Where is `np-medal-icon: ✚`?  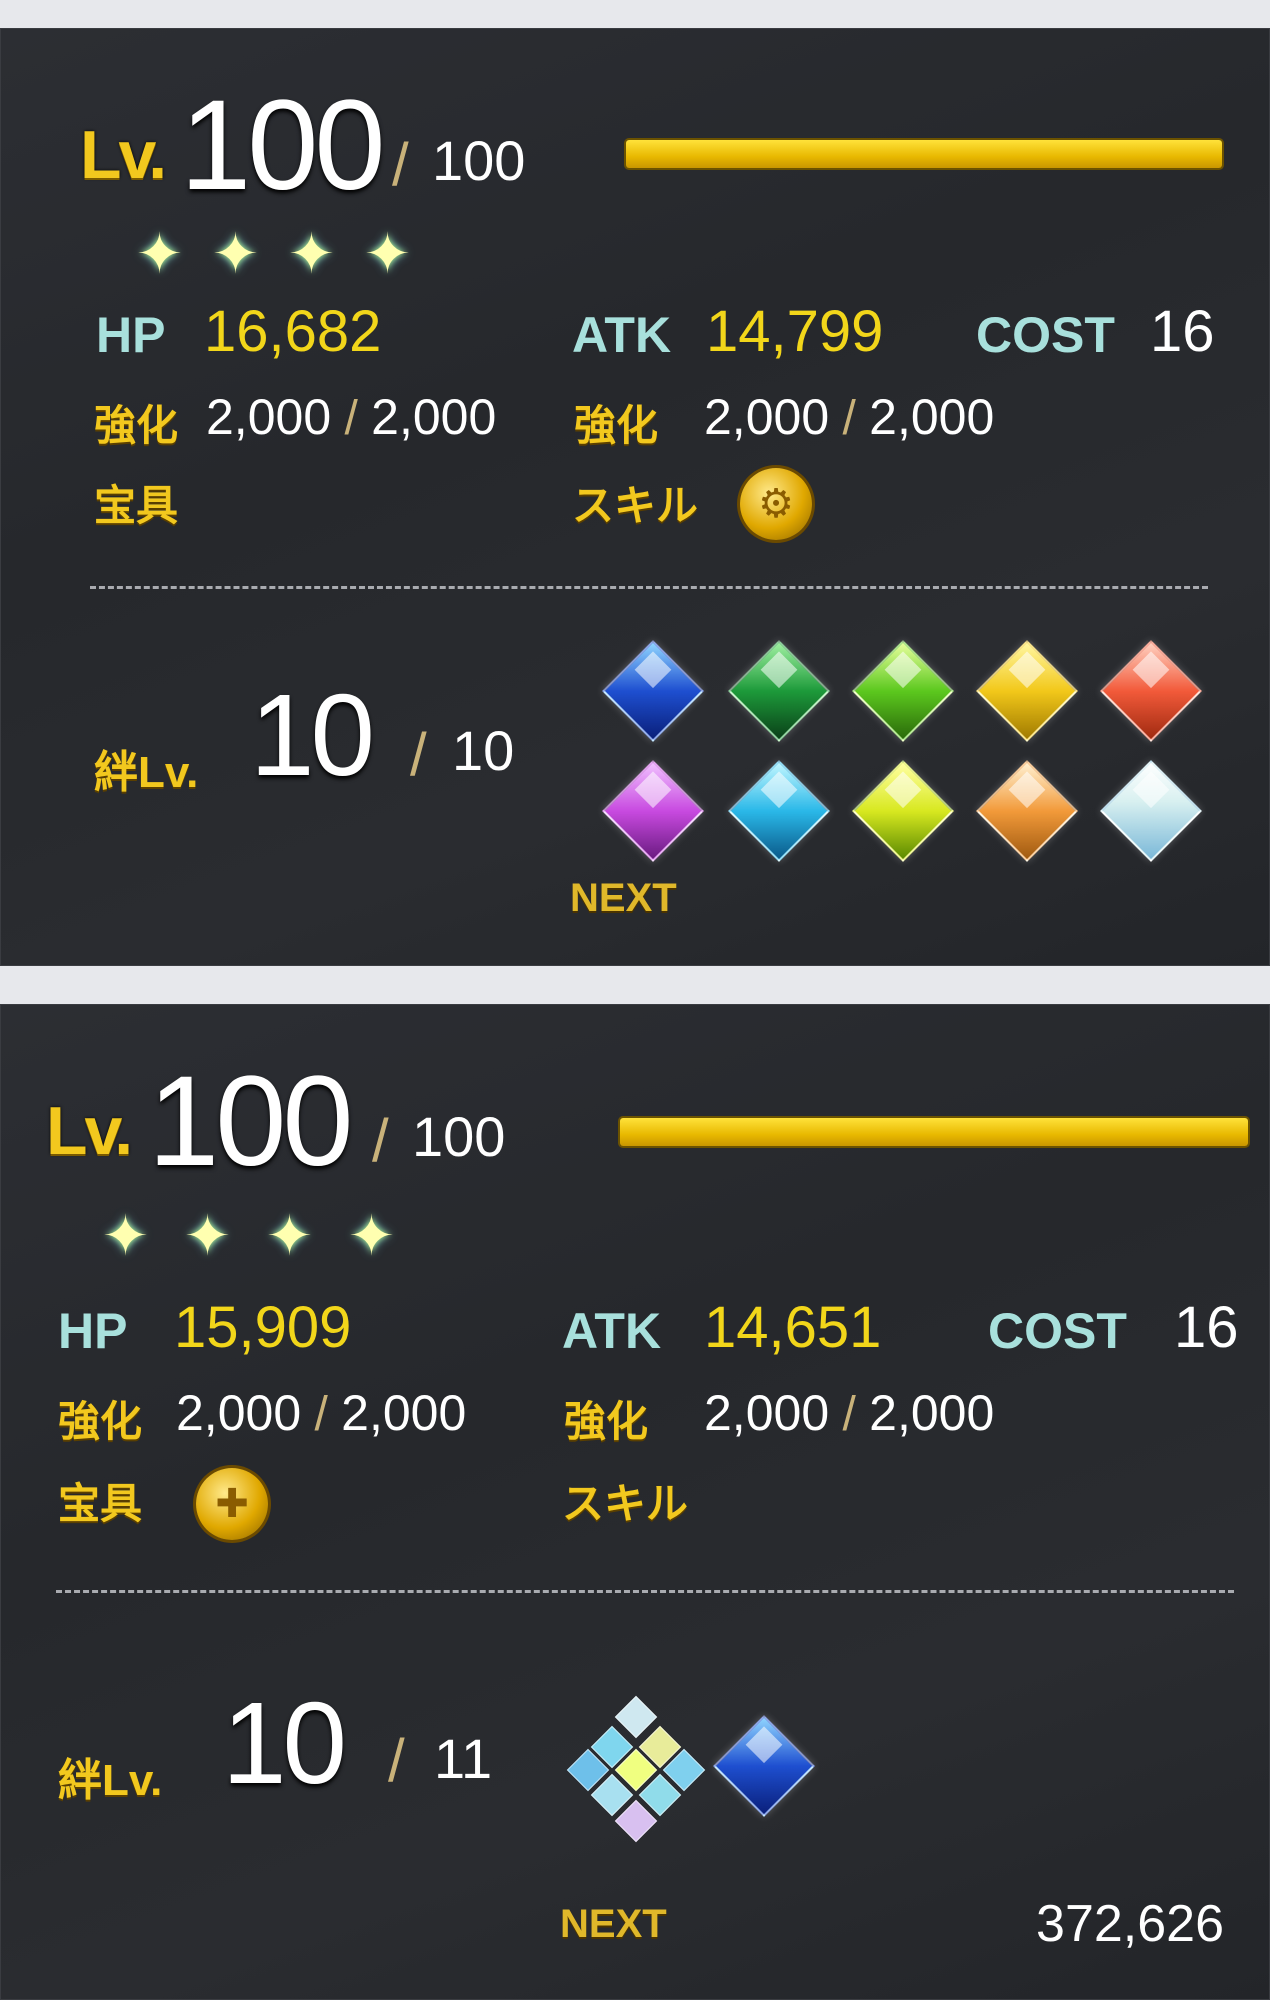
np-medal-icon: ✚ is located at coordinates (232, 1504).